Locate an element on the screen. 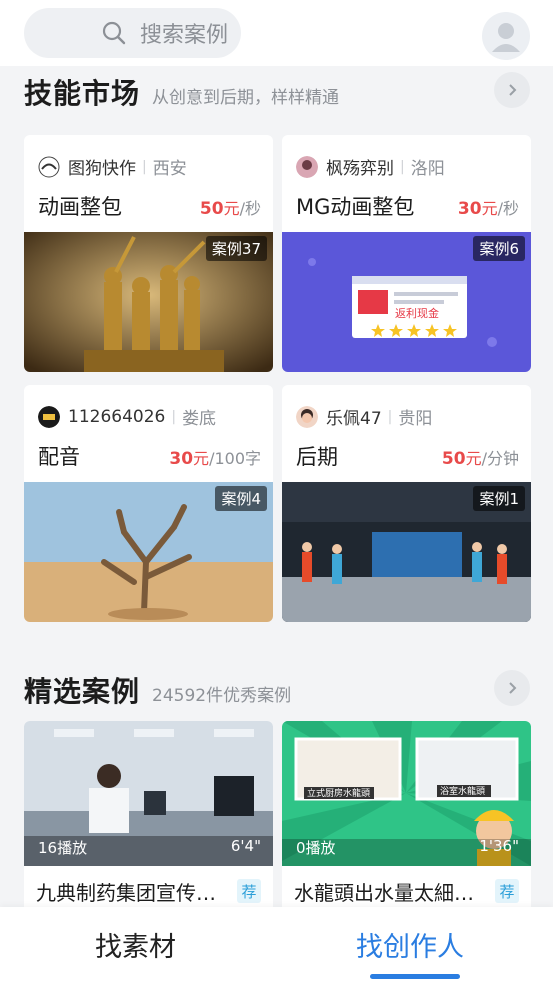  skills-section-subtitle: 从创意到后期，样样精通 is located at coordinates (246, 98).